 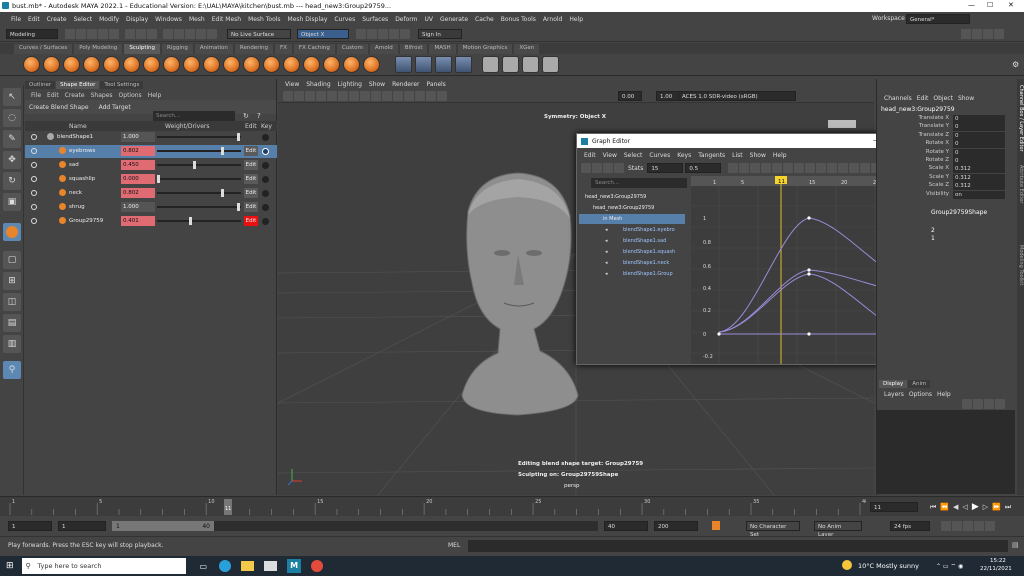 I want to click on channel-translate-z: Translate Z0, so click(x=942, y=135).